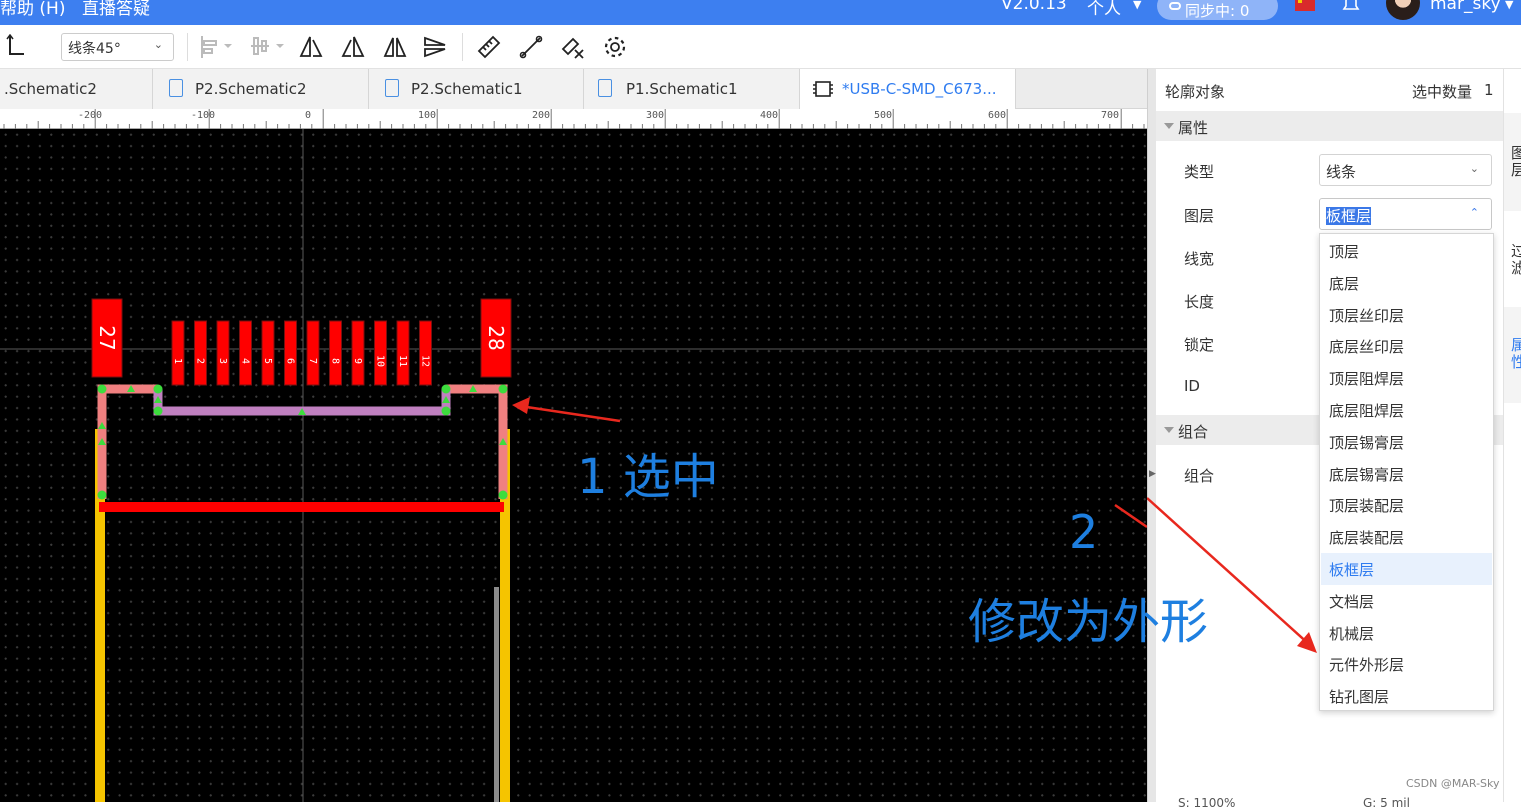 The width and height of the screenshot is (1521, 810). I want to click on annotation-arrow-2-tail, so click(1232, 575).